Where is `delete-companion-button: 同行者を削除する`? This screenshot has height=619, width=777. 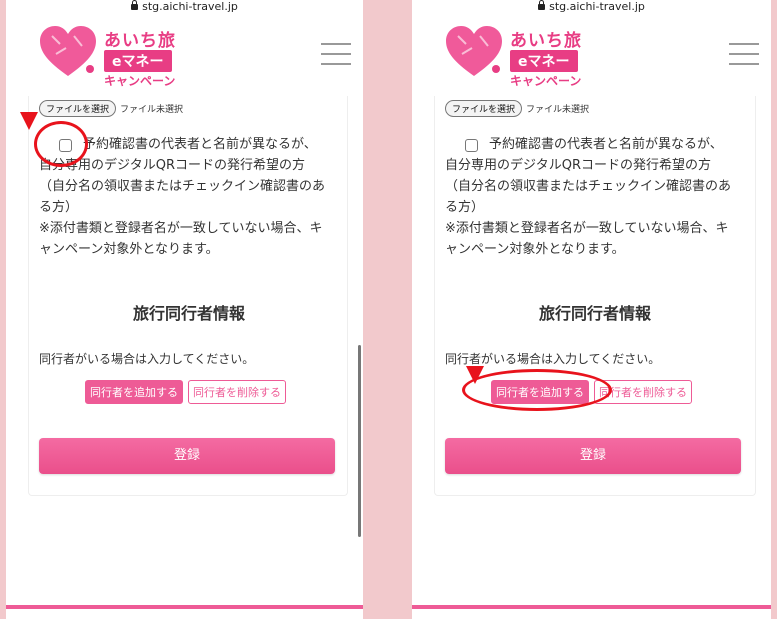 delete-companion-button: 同行者を削除する is located at coordinates (237, 392).